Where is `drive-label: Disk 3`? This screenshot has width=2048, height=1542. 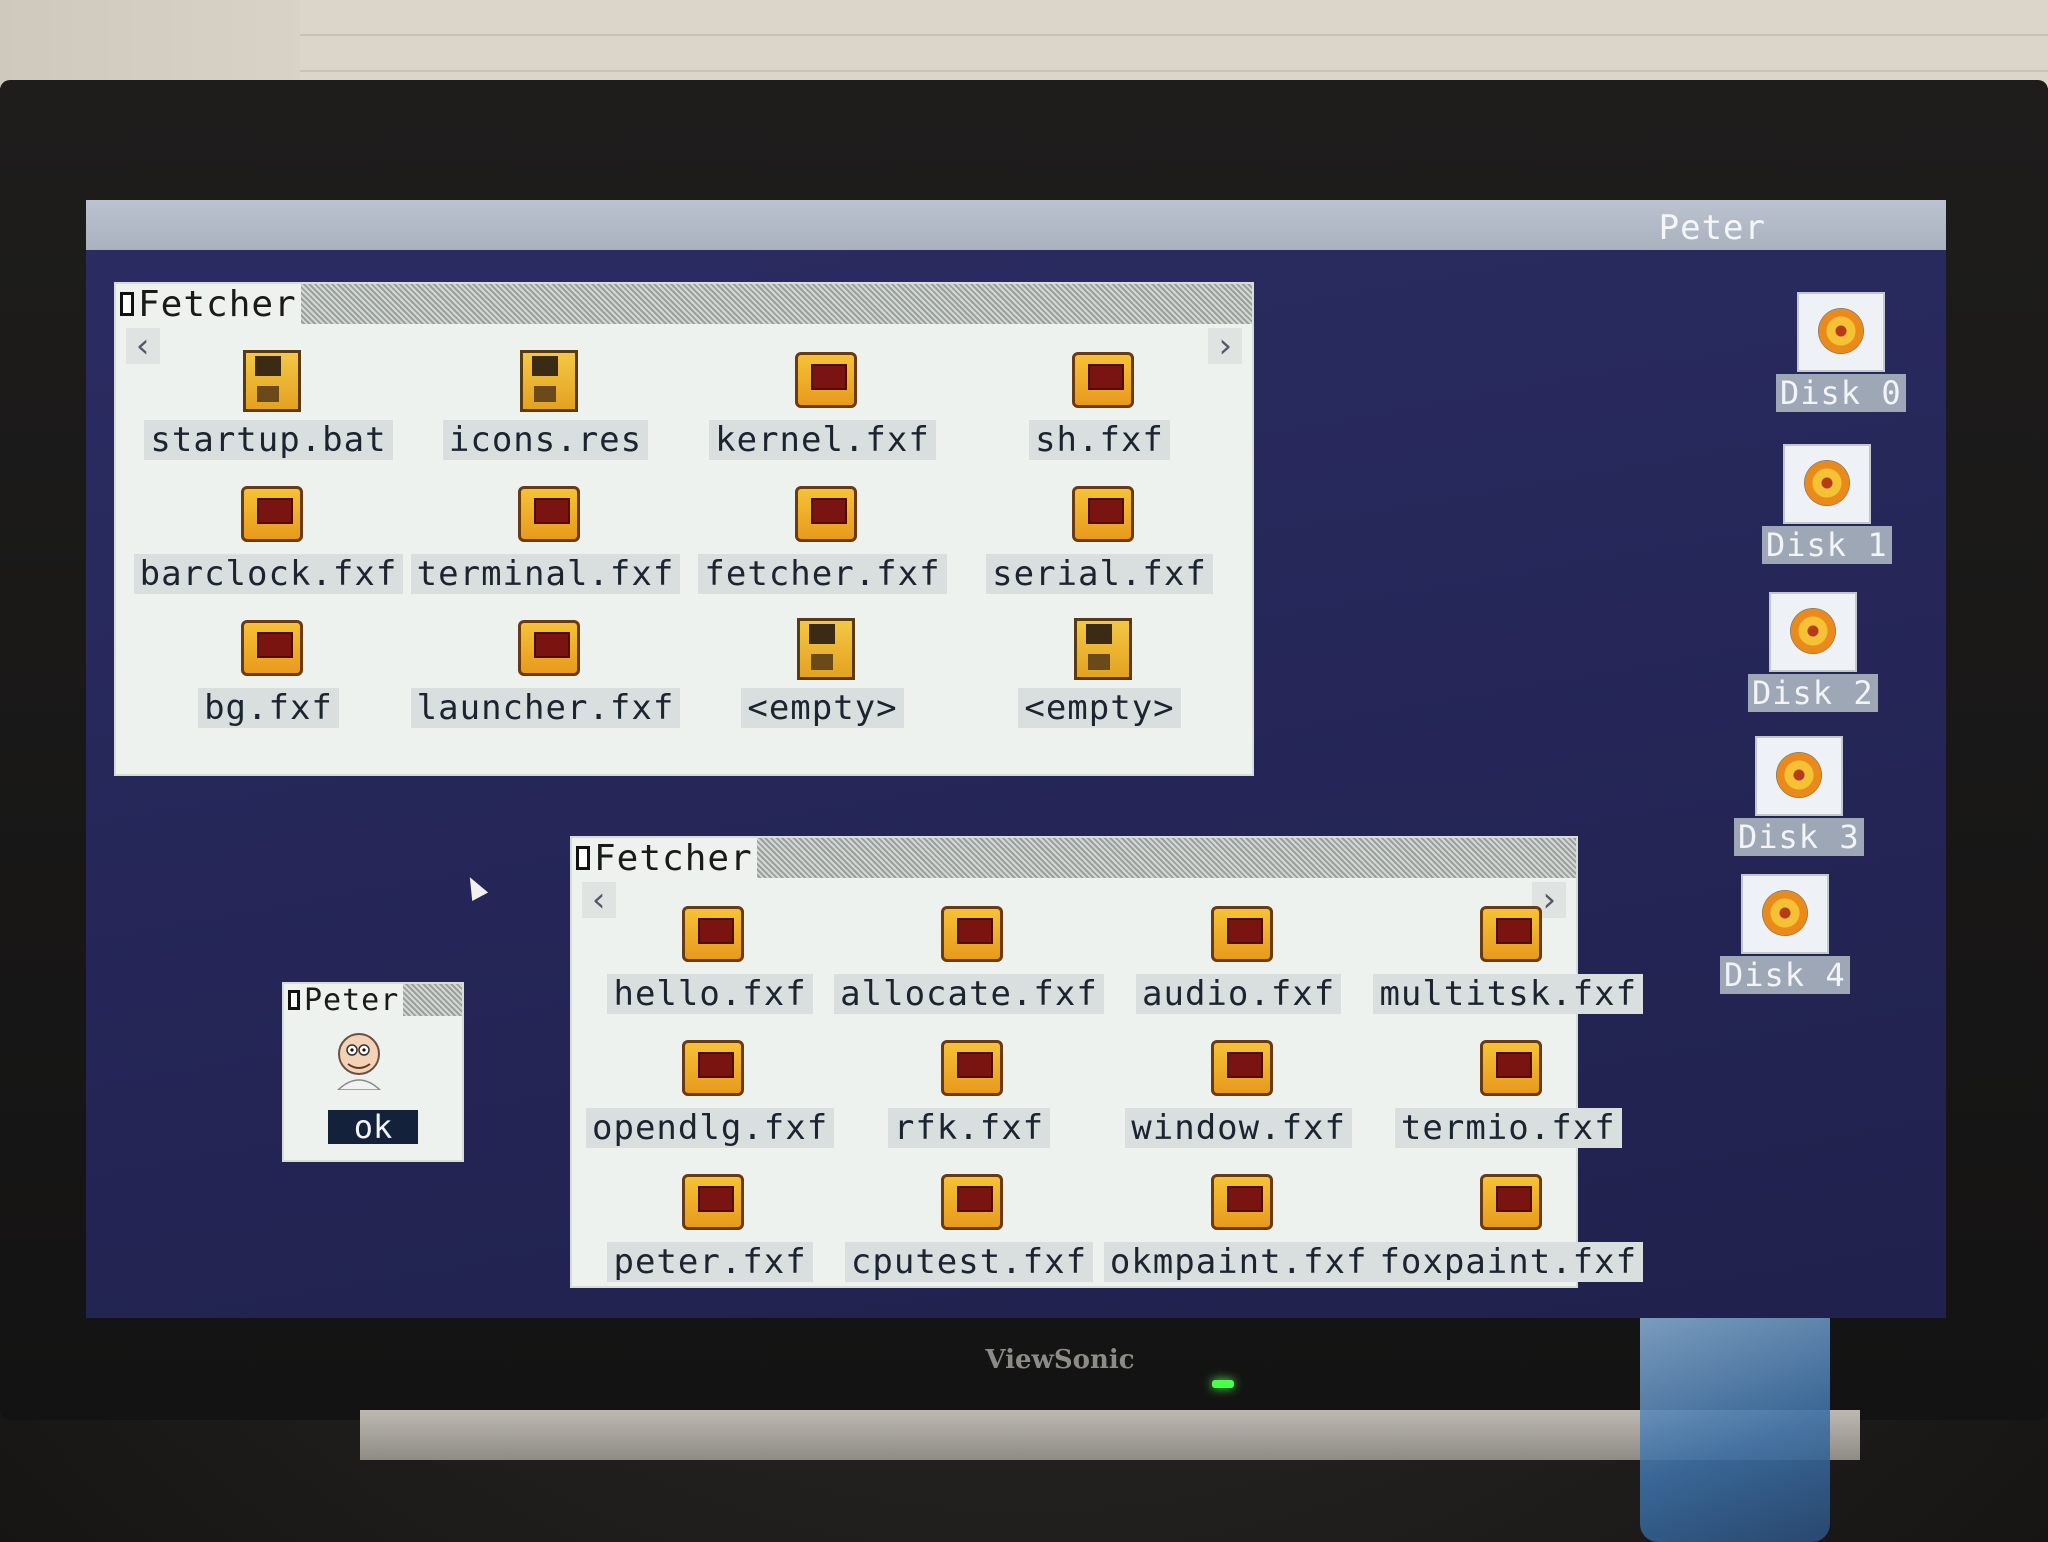 drive-label: Disk 3 is located at coordinates (1799, 837).